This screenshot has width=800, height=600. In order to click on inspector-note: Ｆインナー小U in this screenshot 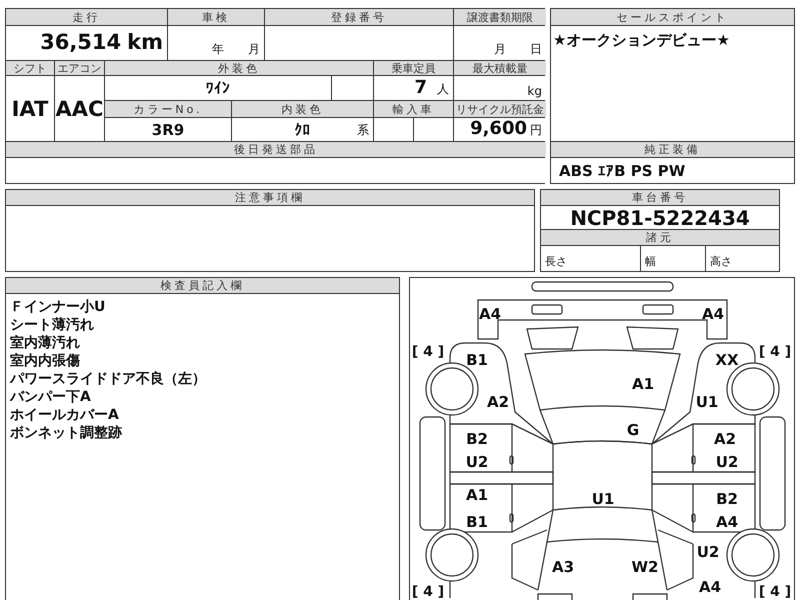, I will do `click(58, 307)`.